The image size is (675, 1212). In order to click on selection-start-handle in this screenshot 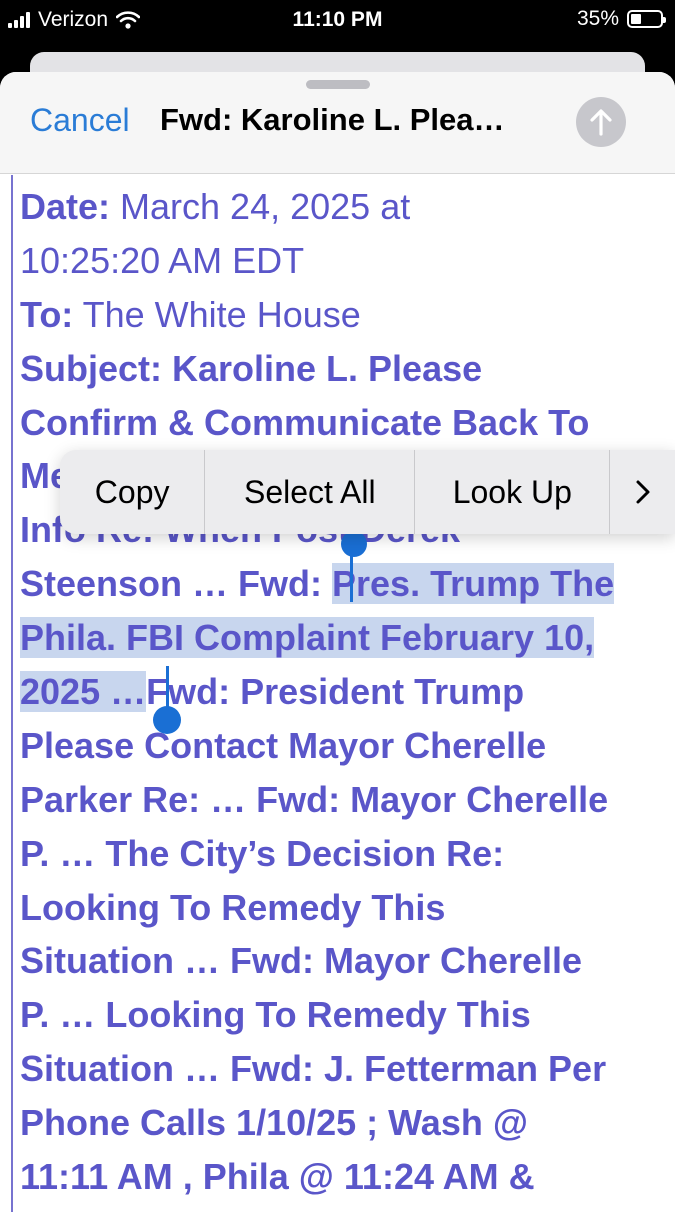, I will do `click(354, 544)`.